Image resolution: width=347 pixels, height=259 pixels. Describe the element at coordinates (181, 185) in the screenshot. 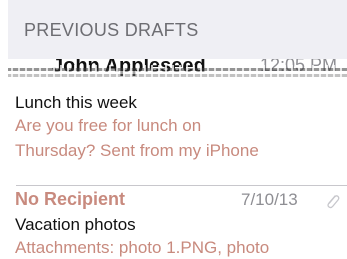

I see `row-divider` at that location.